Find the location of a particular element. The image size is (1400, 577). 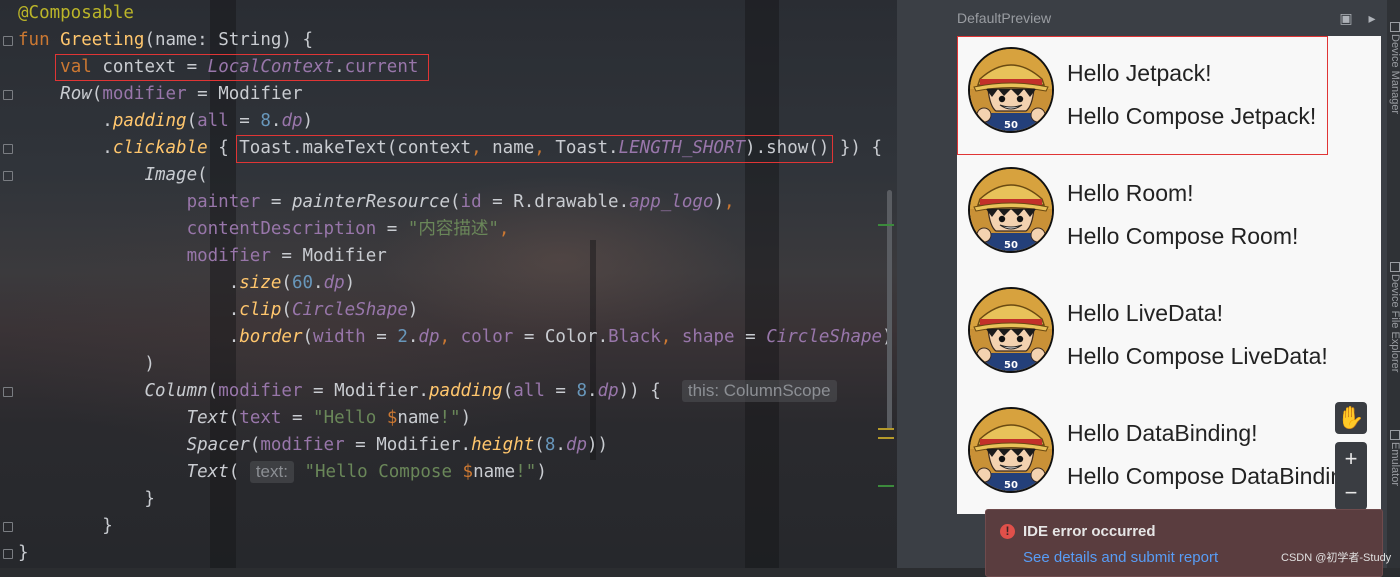

code-line: Row(modifier = Modifier is located at coordinates (160, 94).